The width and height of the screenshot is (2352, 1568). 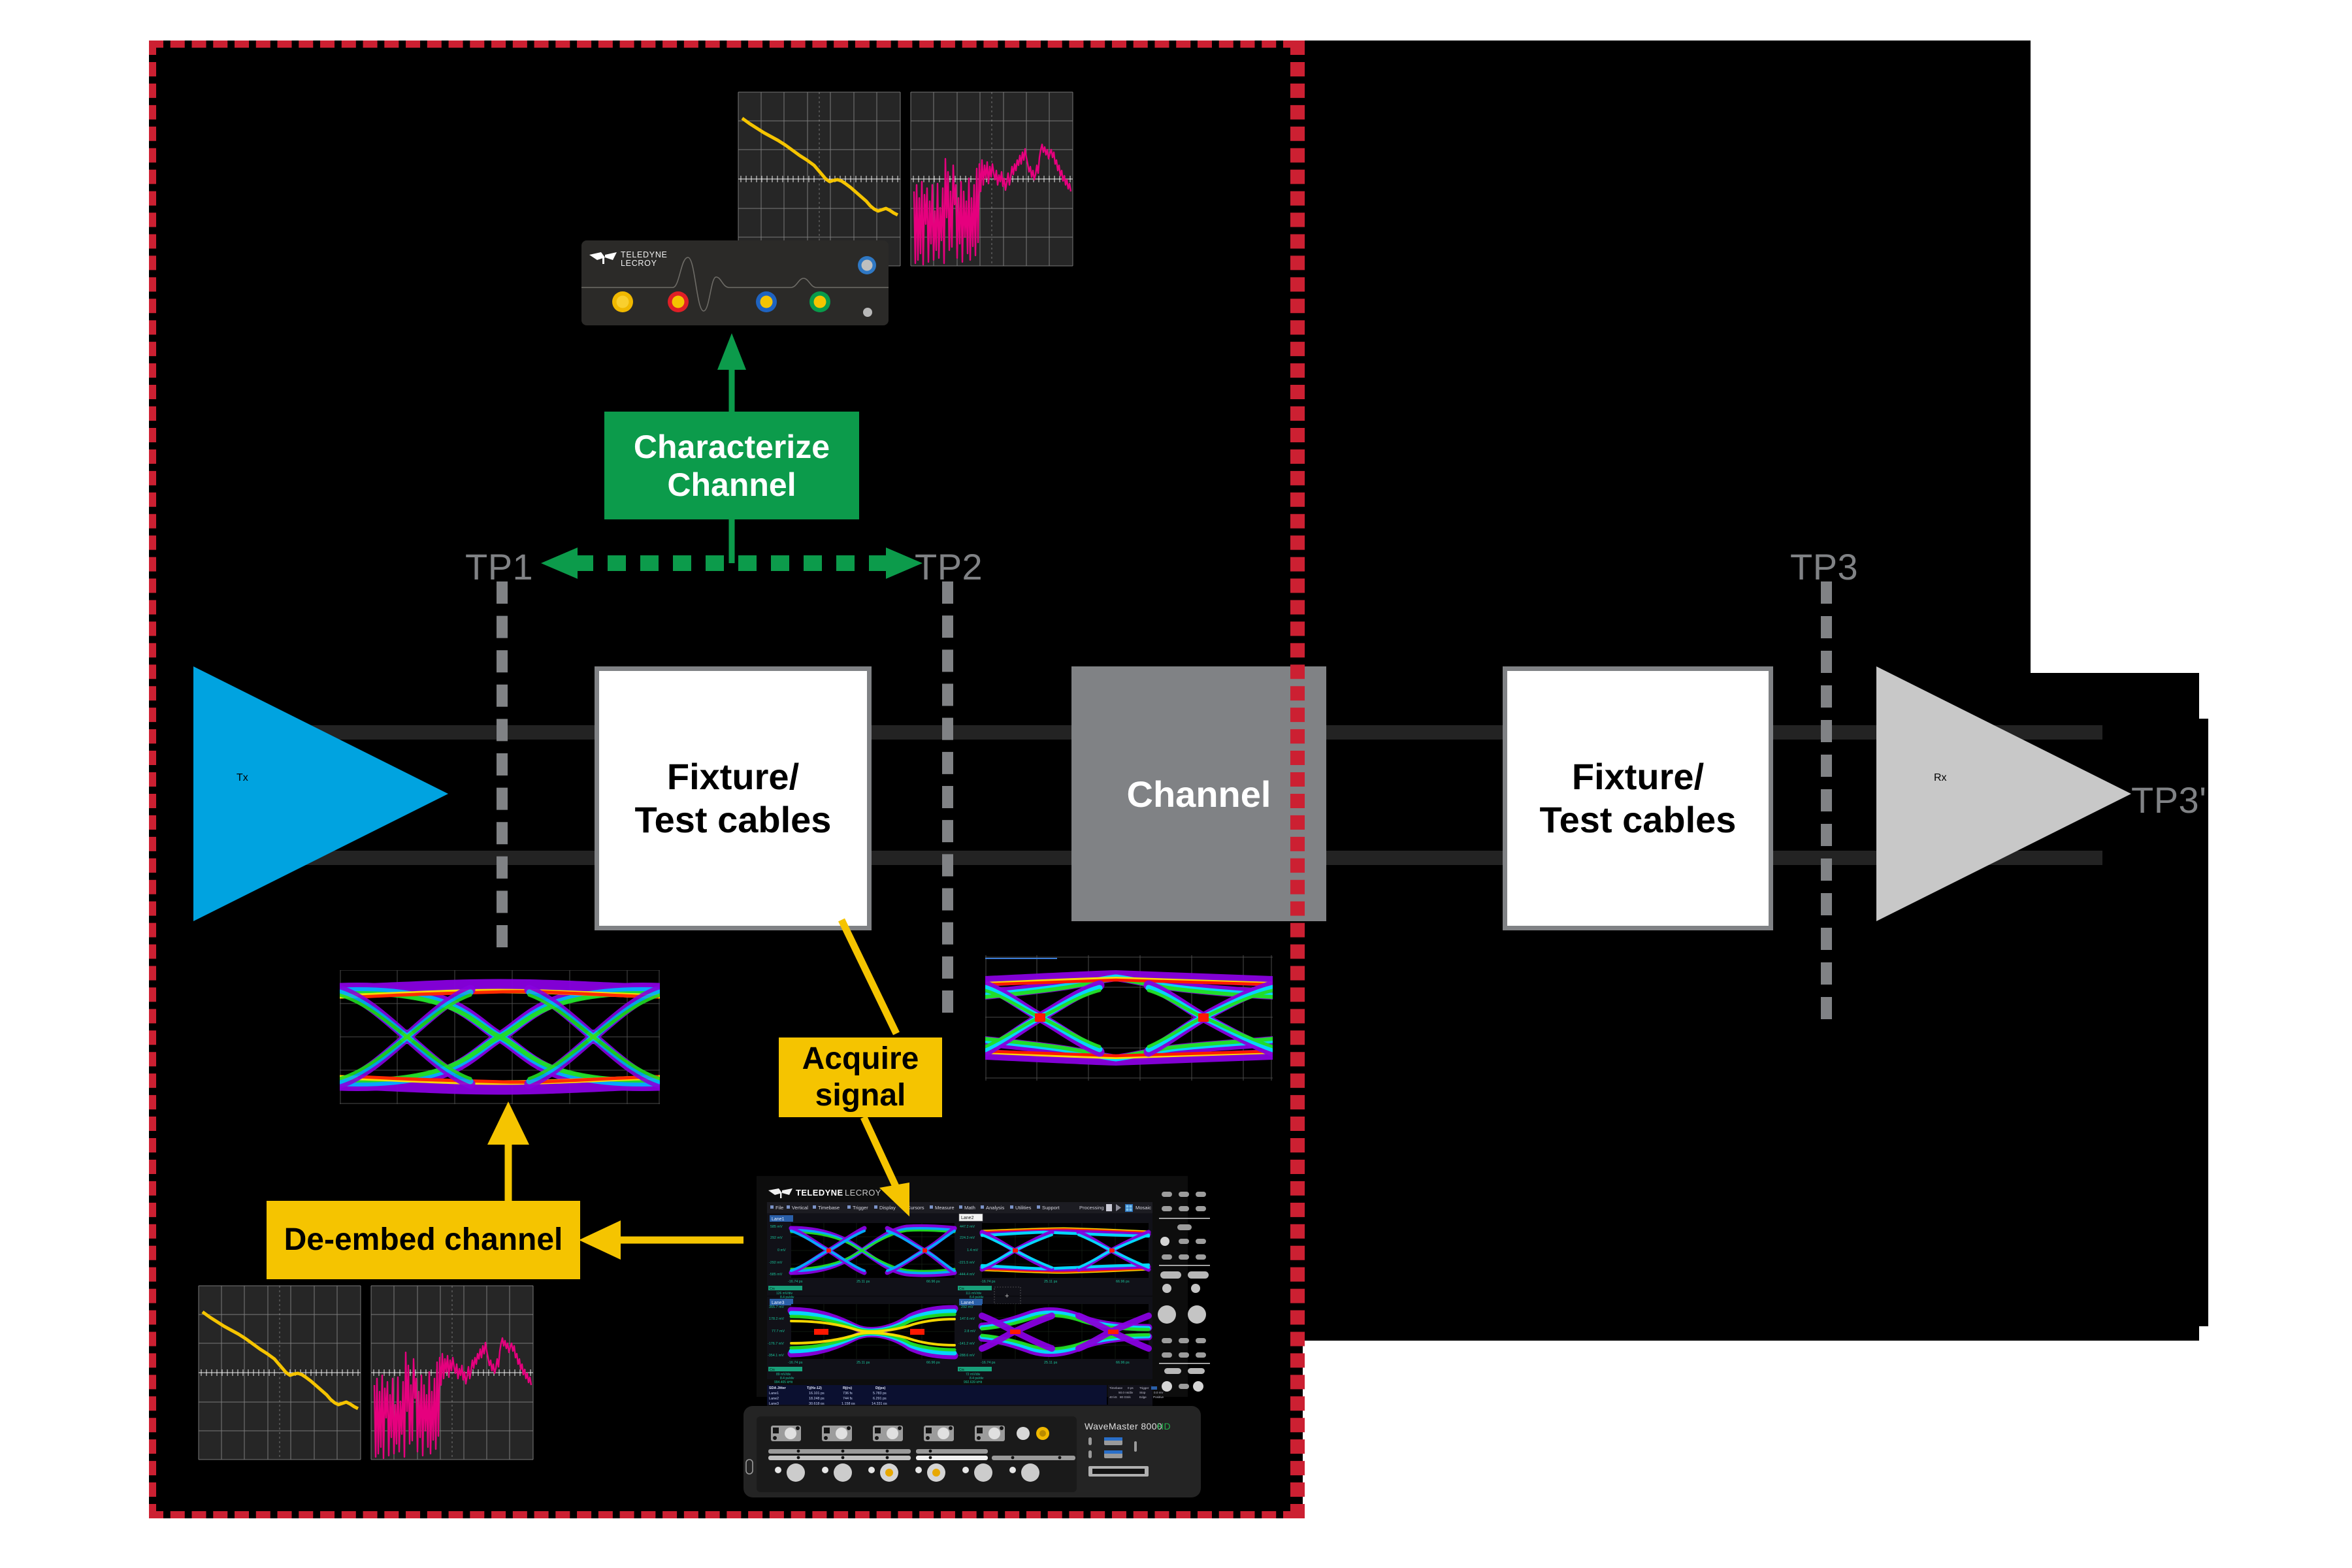 I want to click on chart-return-loss-bottom, so click(x=452, y=1372).